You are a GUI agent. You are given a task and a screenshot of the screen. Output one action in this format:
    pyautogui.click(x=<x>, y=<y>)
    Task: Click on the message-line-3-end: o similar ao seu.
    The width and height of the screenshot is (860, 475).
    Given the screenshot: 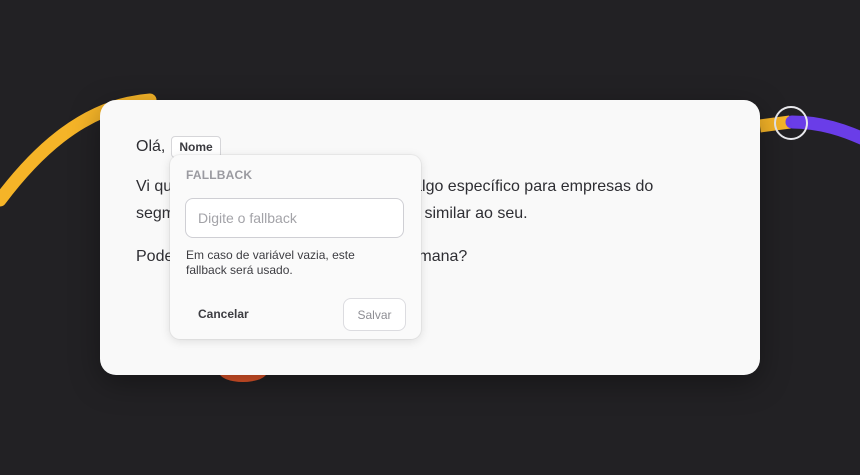 What is the action you would take?
    pyautogui.click(x=469, y=213)
    